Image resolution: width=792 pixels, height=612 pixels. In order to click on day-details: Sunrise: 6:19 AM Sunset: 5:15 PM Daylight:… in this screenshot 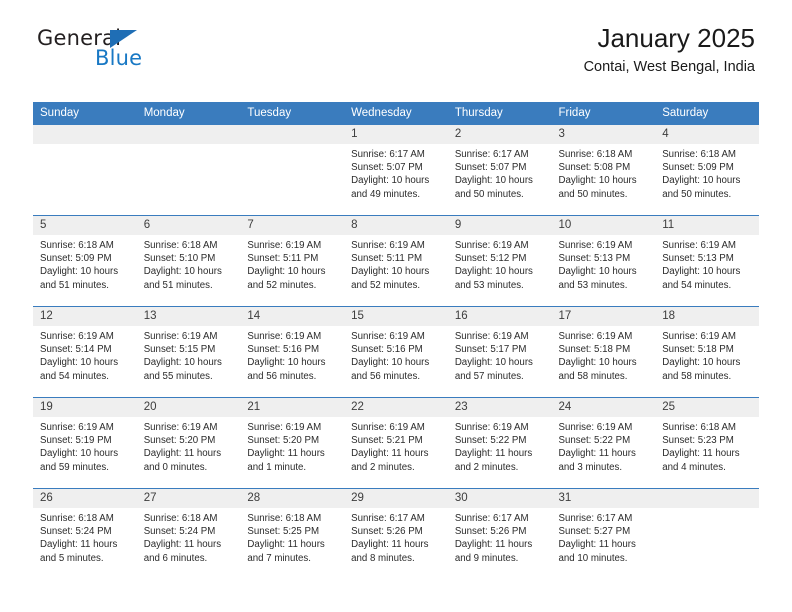, I will do `click(189, 354)`.